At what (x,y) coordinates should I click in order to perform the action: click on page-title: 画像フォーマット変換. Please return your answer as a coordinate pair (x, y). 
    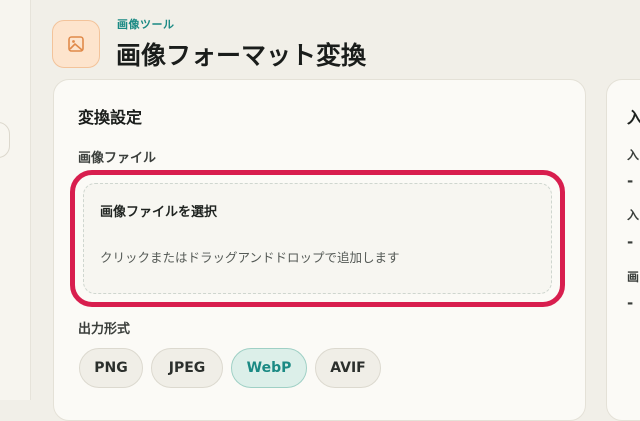
    Looking at the image, I should click on (241, 55).